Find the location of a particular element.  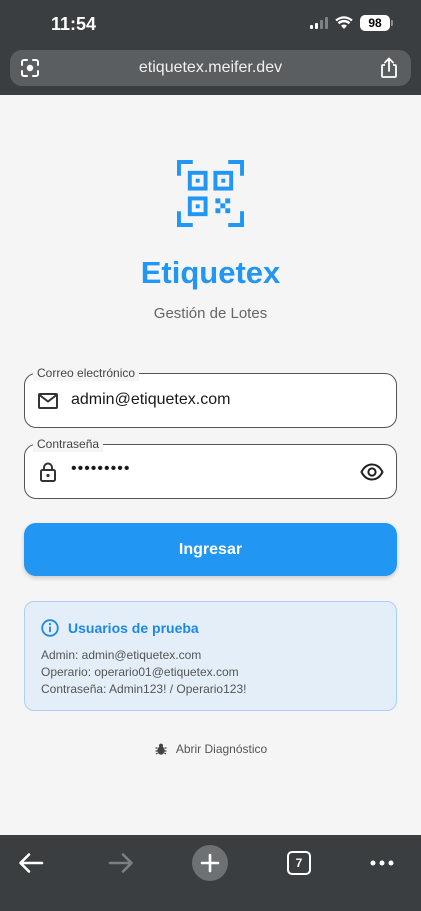

plus-icon is located at coordinates (210, 863).